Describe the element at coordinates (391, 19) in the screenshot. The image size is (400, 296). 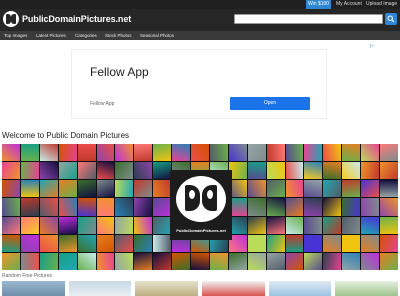
I see `search-button` at that location.